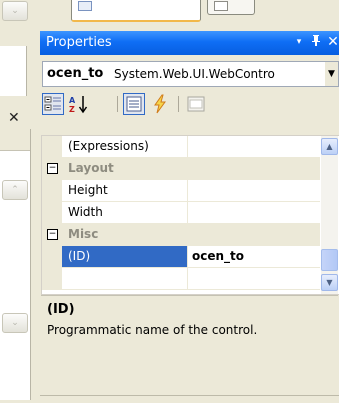 The height and width of the screenshot is (403, 339). I want to click on property-row-height: Height, so click(181, 191).